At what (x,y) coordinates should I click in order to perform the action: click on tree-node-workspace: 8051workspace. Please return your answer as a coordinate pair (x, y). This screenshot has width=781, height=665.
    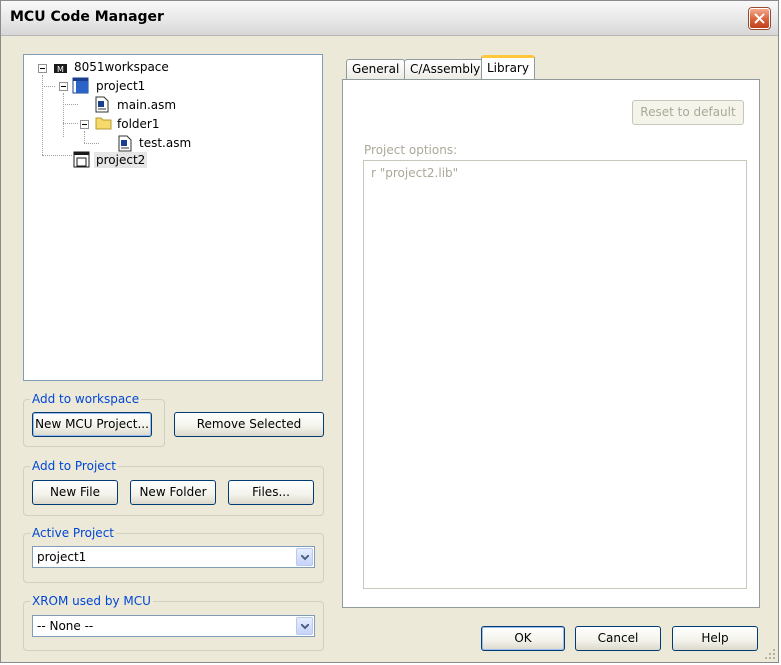
    Looking at the image, I should click on (121, 67).